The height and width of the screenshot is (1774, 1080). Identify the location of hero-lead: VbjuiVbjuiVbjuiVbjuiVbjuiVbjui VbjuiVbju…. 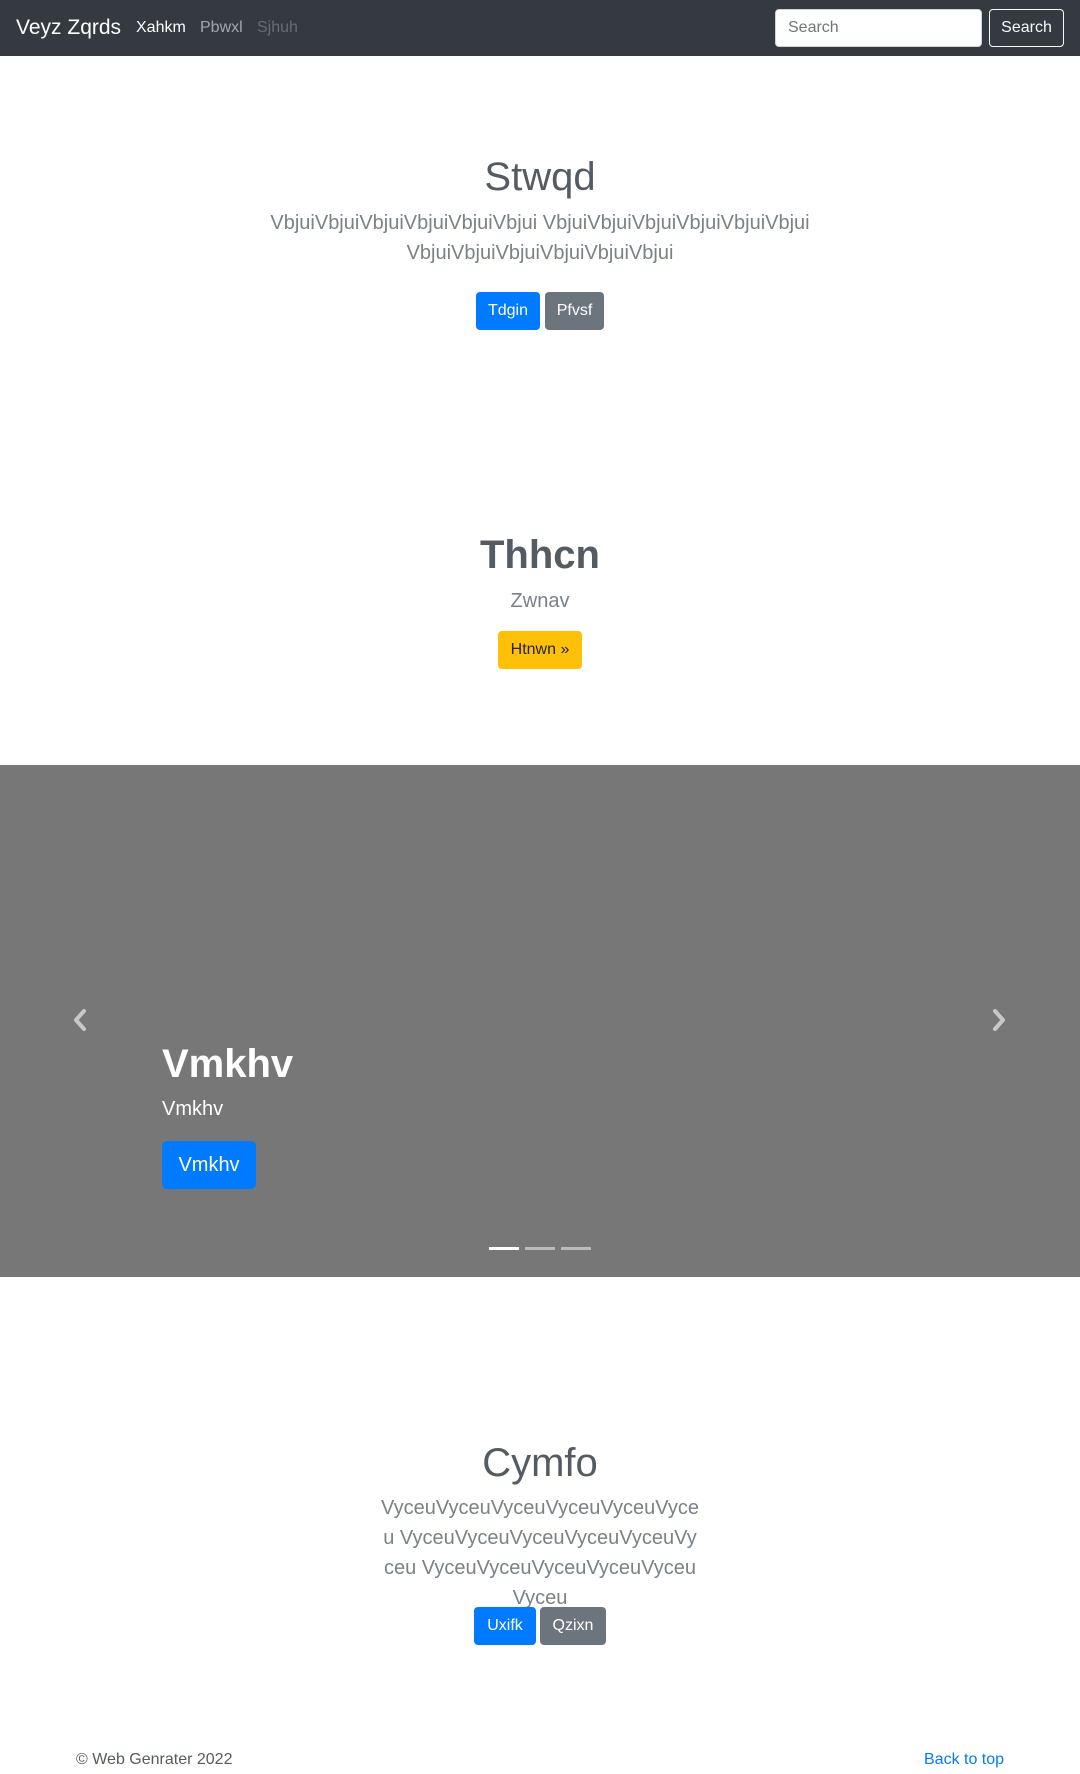
(540, 238).